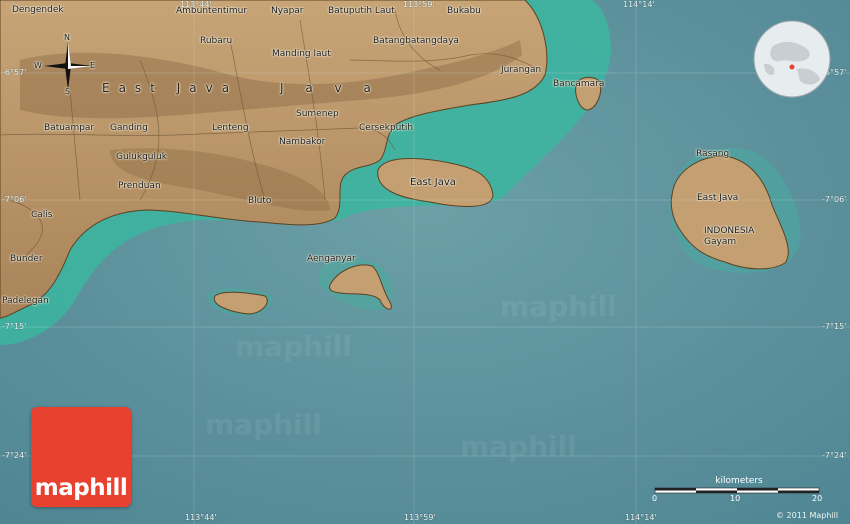 The width and height of the screenshot is (850, 524). Describe the element at coordinates (720, 242) in the screenshot. I see `place-label-gayam: Gayam` at that location.